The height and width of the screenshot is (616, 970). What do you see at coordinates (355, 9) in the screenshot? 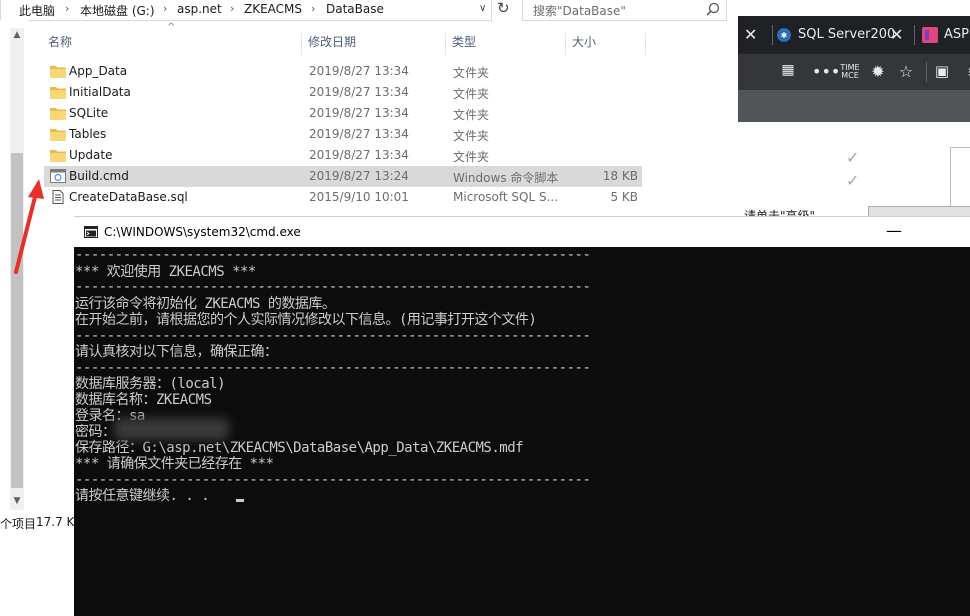
I see `breadcrumb-database: DataBase` at bounding box center [355, 9].